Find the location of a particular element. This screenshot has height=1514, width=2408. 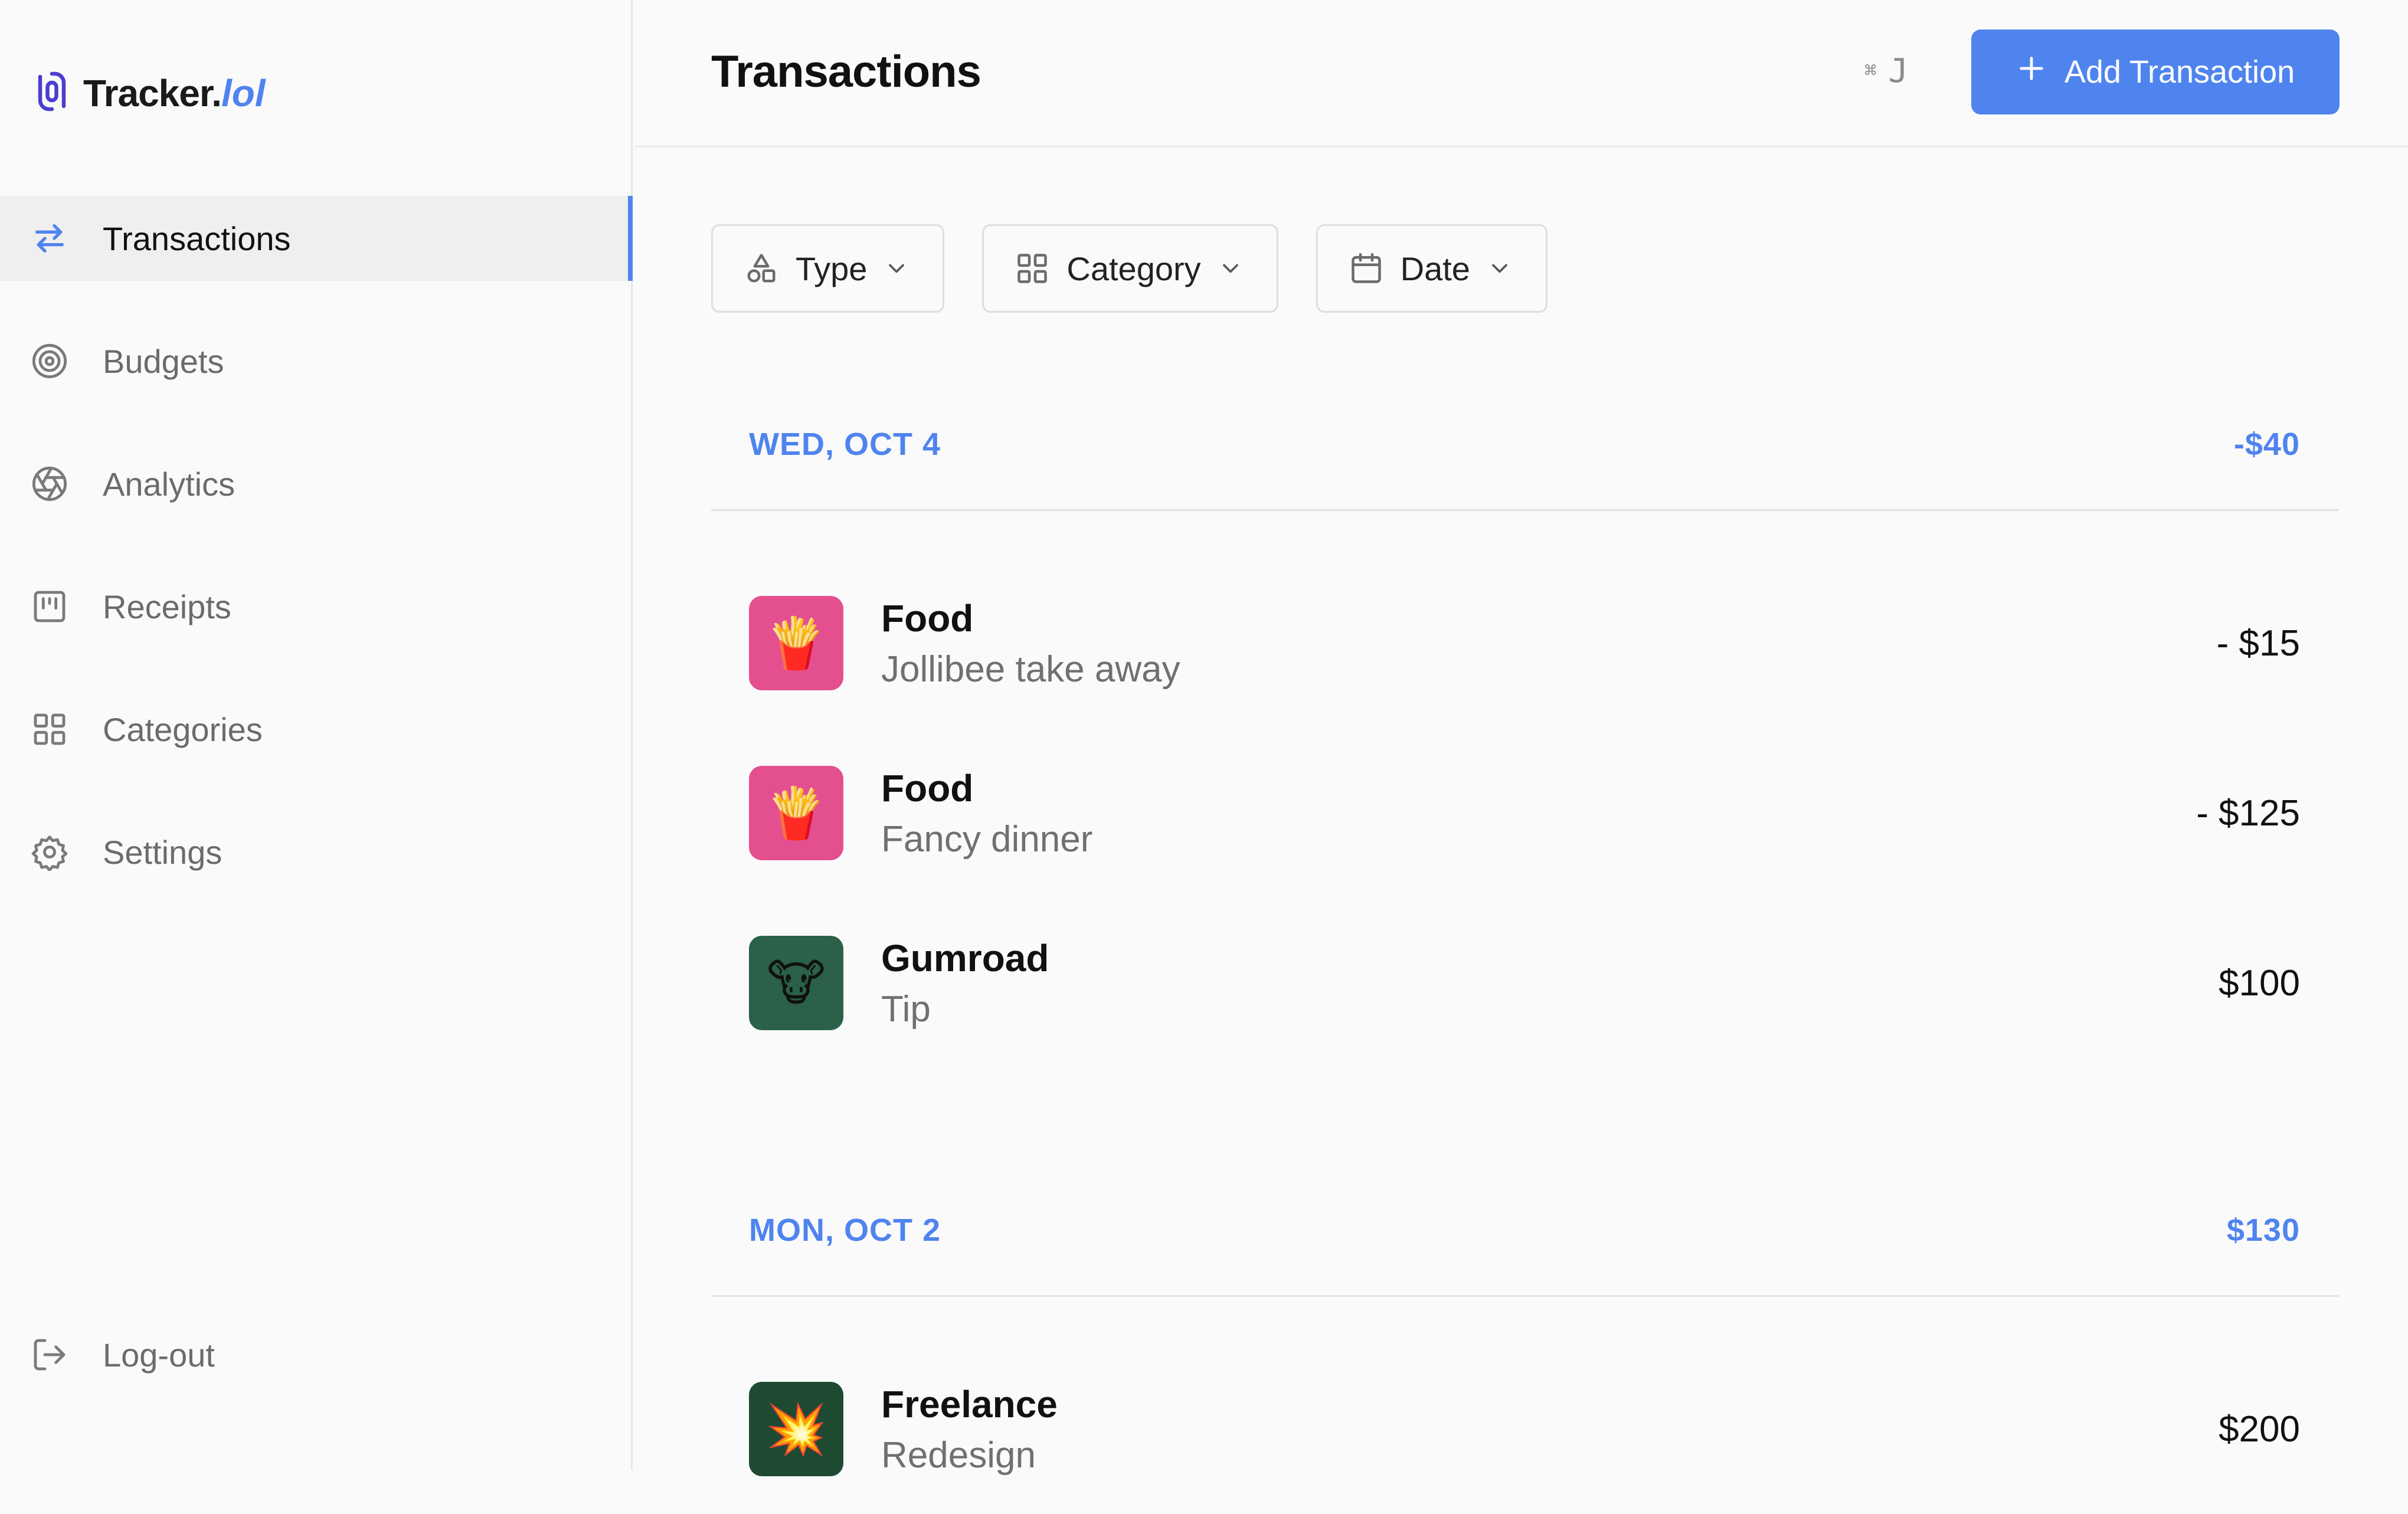

sidebar-item-label: Budgets is located at coordinates (163, 361).